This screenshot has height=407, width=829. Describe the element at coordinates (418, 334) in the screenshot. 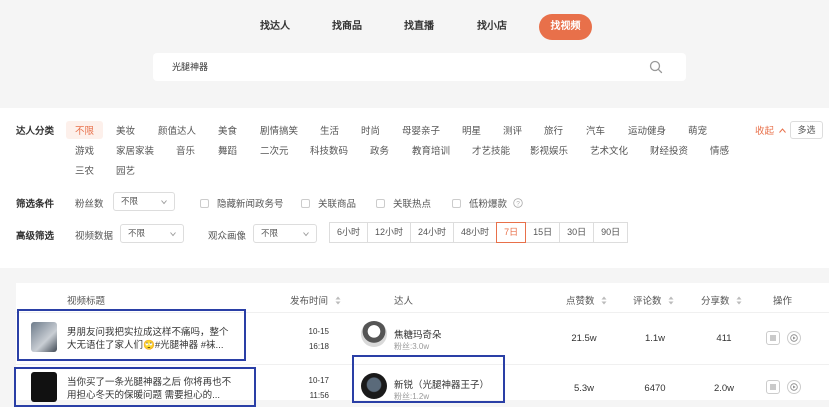

I see `creator-name: 焦糖玛奇朵` at that location.